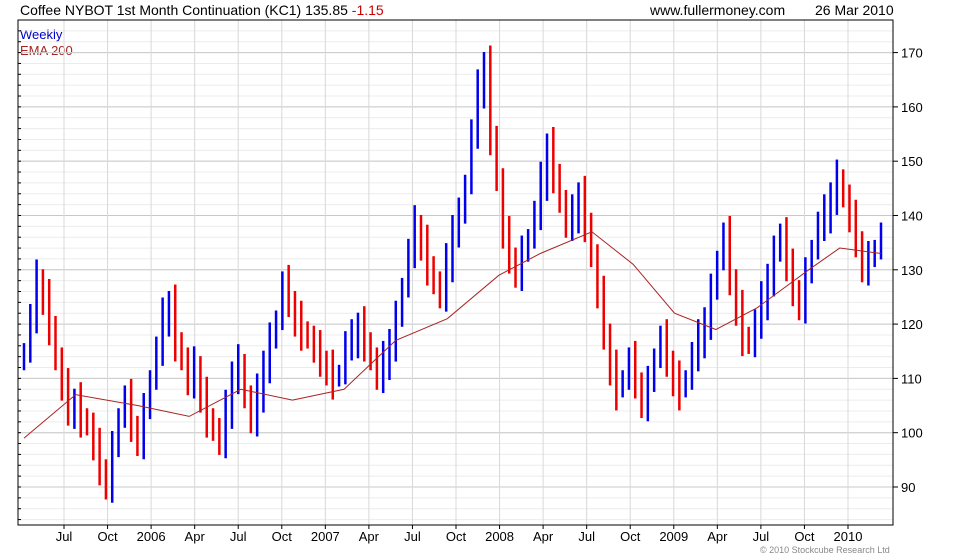 This screenshot has width=980, height=560. Describe the element at coordinates (499, 536) in the screenshot. I see `x-tick-label: 2008` at that location.